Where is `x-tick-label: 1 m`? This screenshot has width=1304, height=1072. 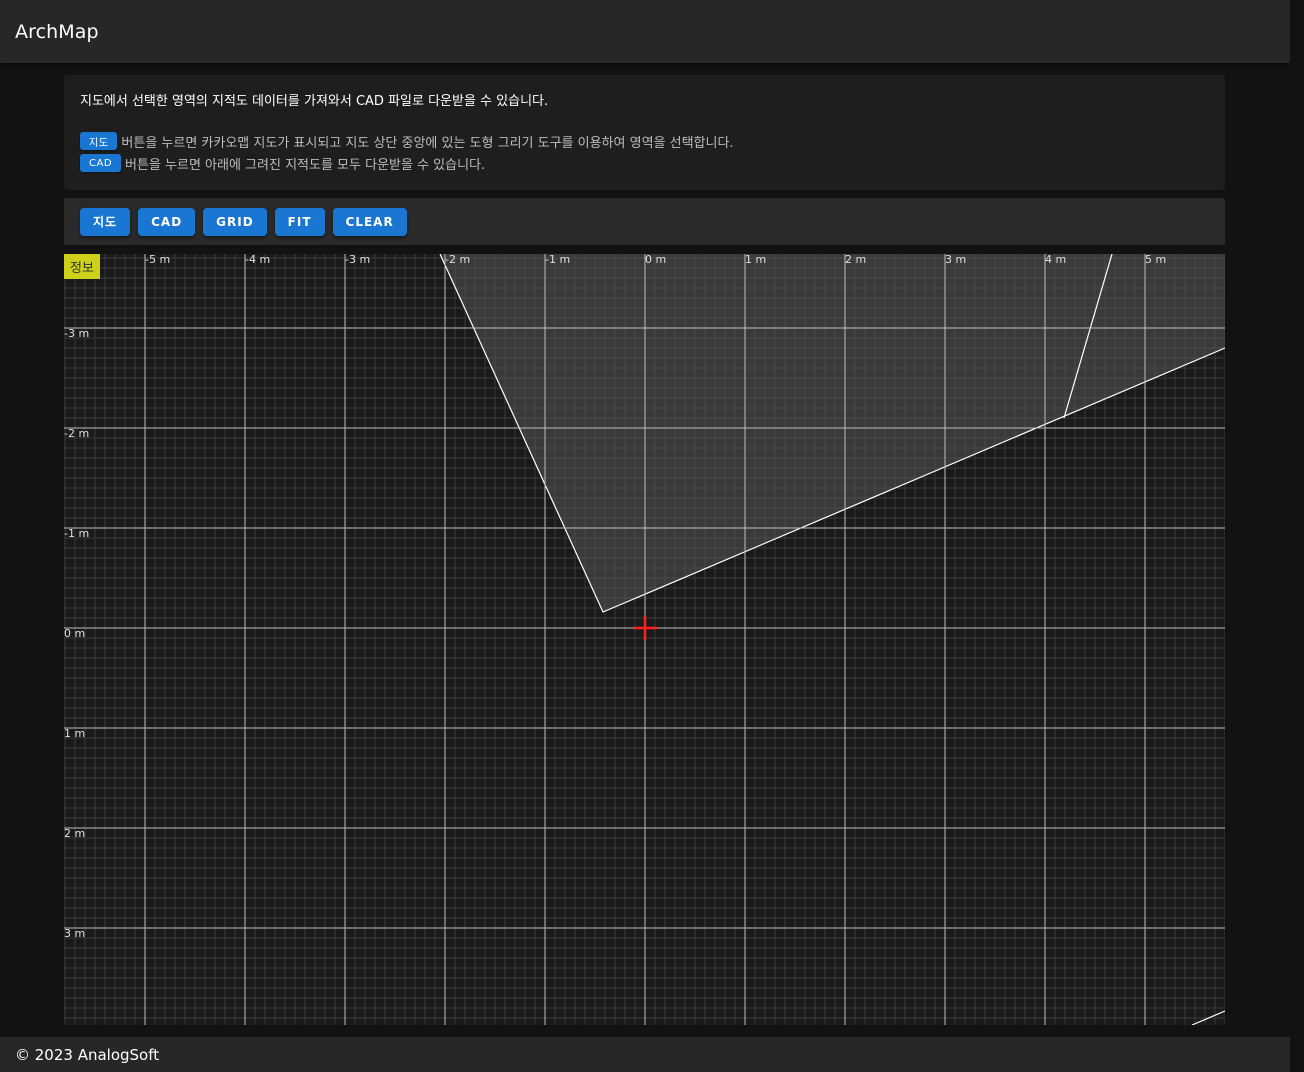 x-tick-label: 1 m is located at coordinates (755, 260).